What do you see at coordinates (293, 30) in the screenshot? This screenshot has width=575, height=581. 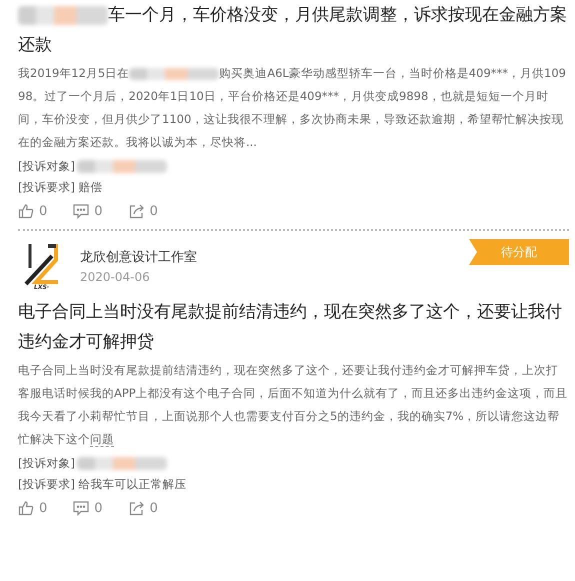 I see `complaint-title: 车一个月，车价格没变，月供尾款调整，诉求按现在金融方案还款` at bounding box center [293, 30].